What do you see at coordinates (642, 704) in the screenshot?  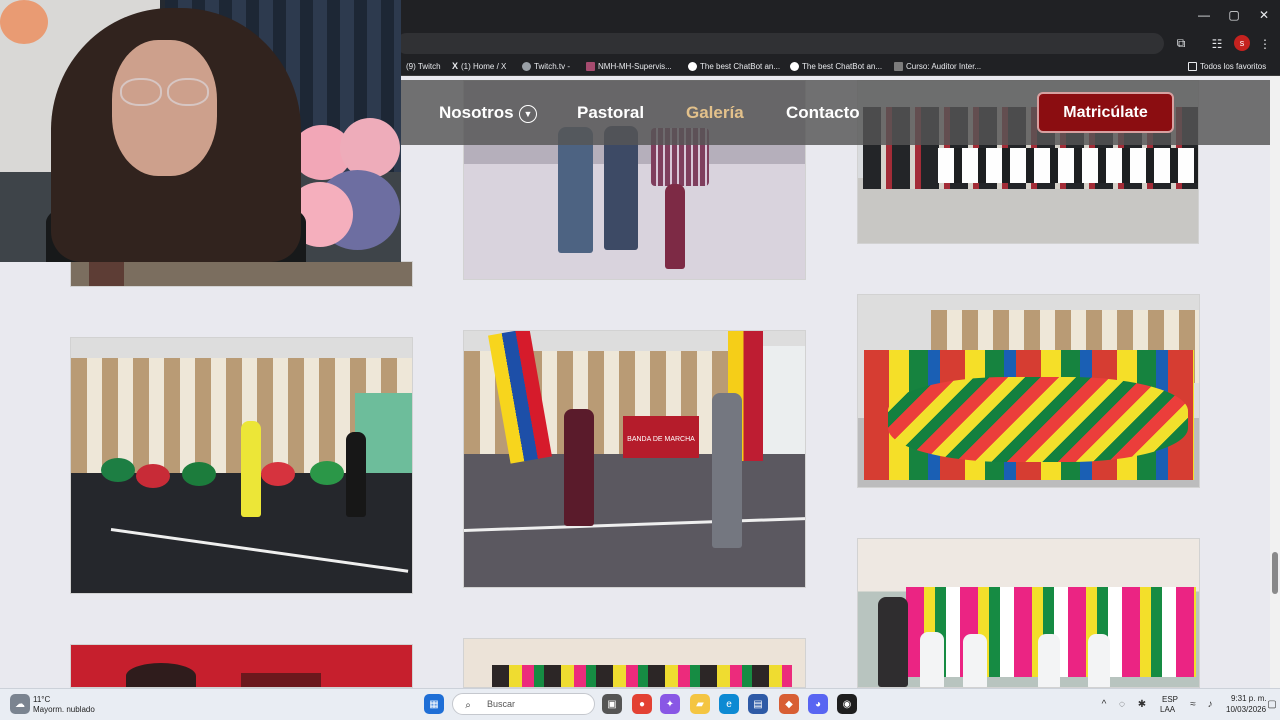 I see `chrome-icon: ●` at bounding box center [642, 704].